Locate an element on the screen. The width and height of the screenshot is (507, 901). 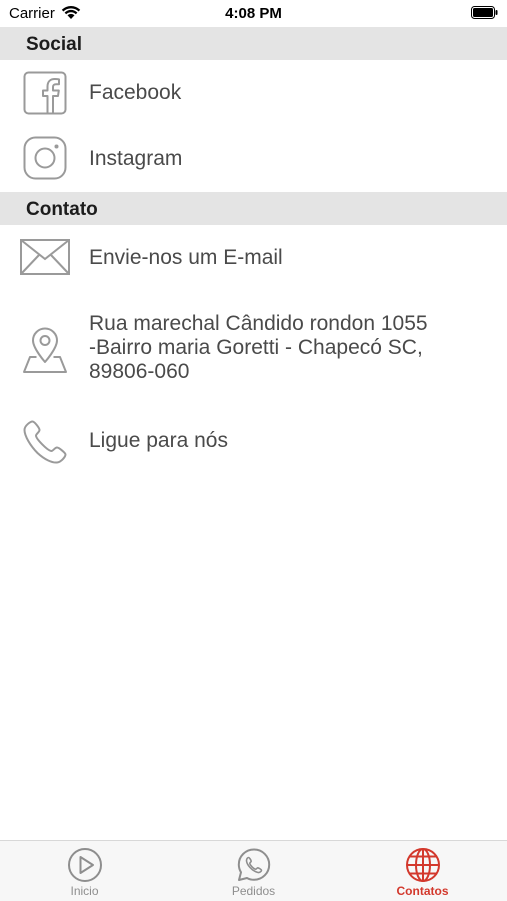
tab-bar: Inicio Pedidos Contatos is located at coordinates (253, 870).